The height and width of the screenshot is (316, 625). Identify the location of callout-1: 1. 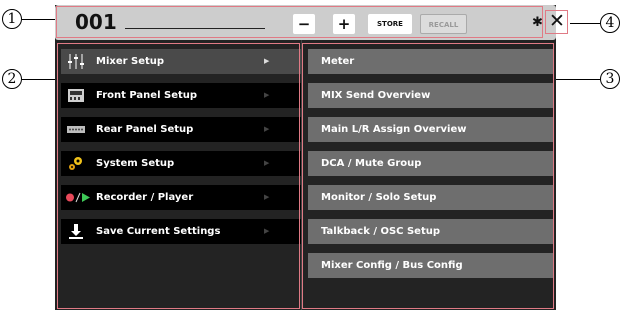
(12, 19).